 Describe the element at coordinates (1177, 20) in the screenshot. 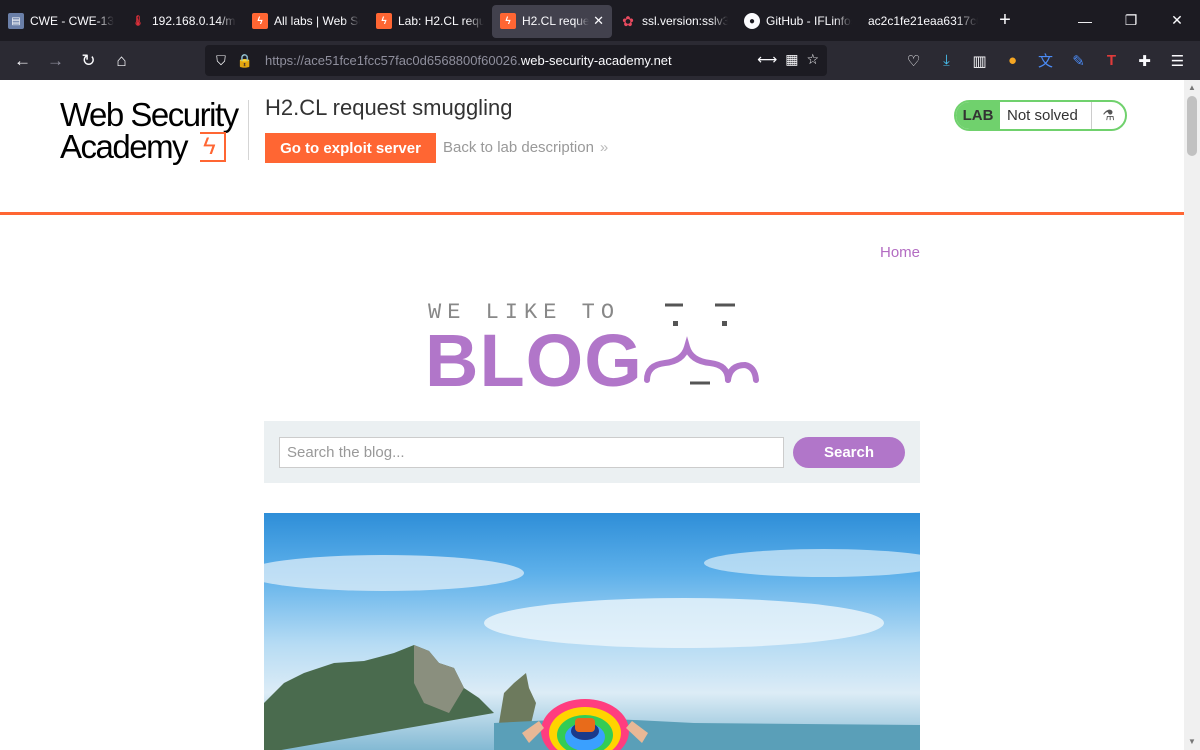

I see `close-window-icon: ✕` at that location.